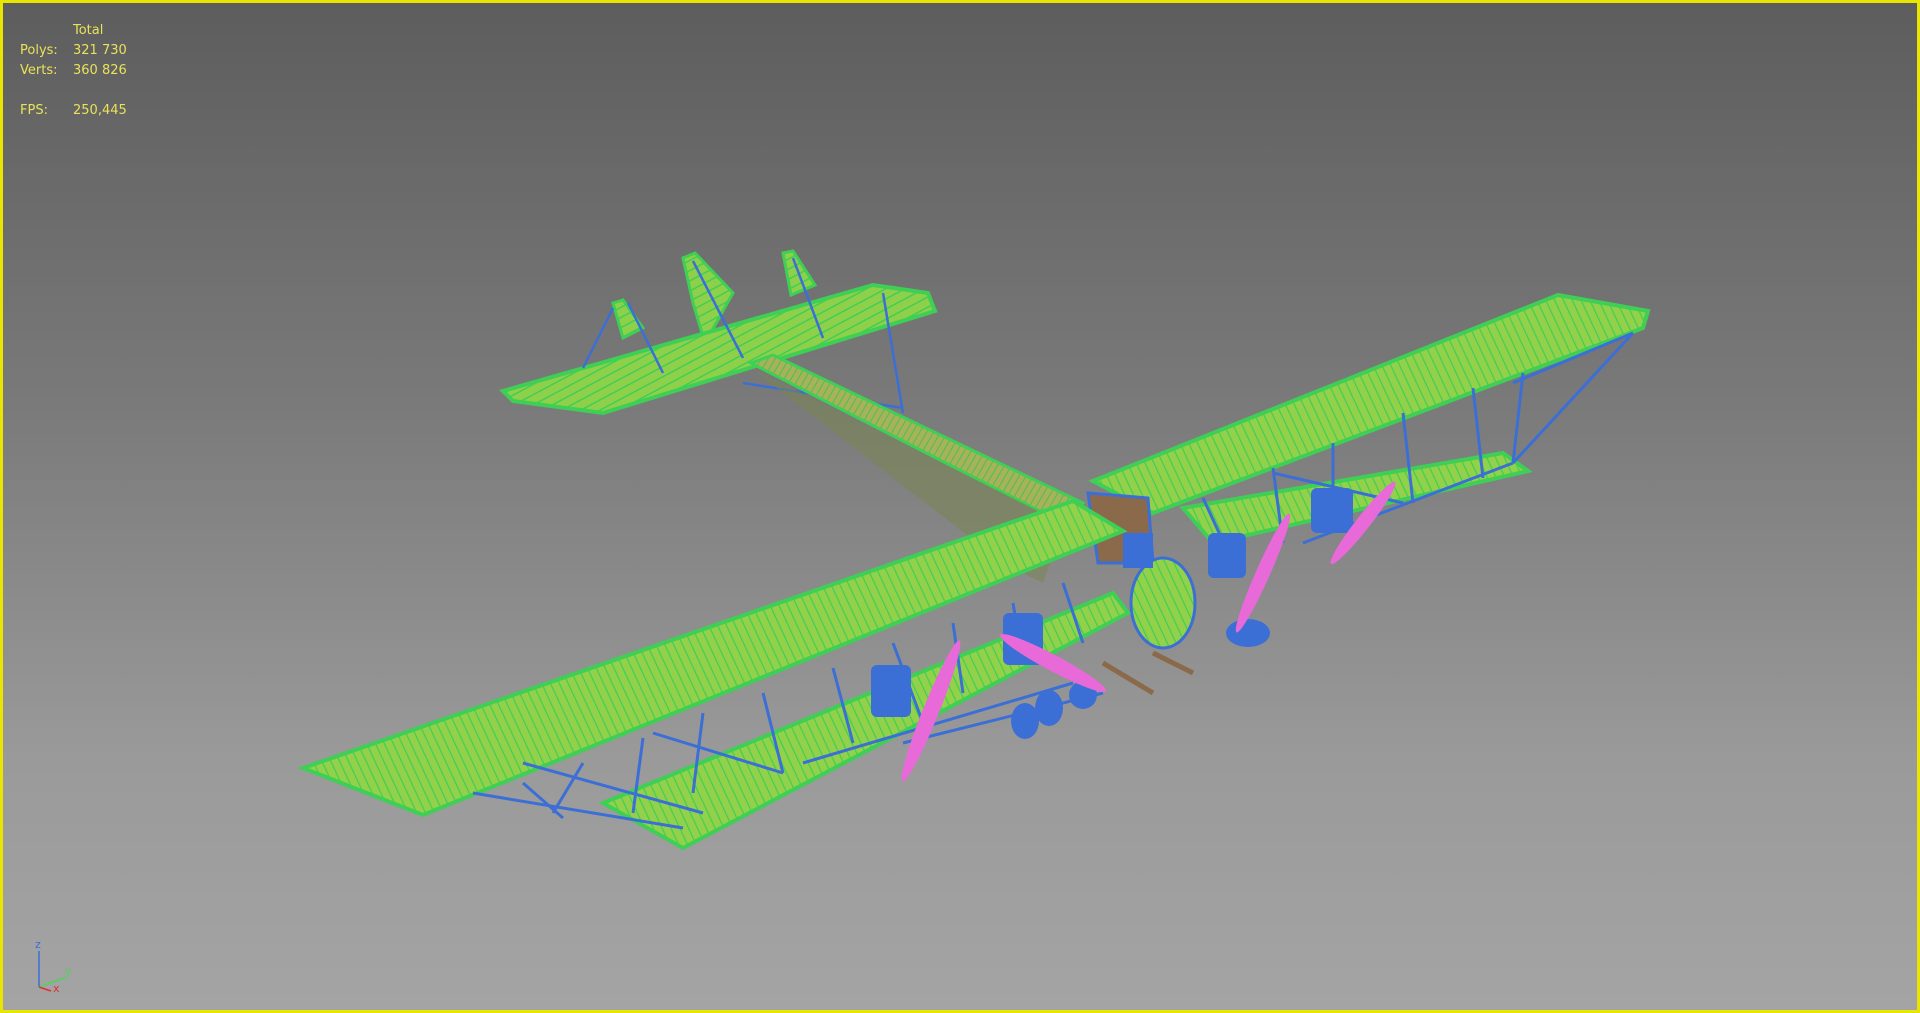 The width and height of the screenshot is (1920, 1013). Describe the element at coordinates (56, 967) in the screenshot. I see `axis-gizmo: z y x` at that location.